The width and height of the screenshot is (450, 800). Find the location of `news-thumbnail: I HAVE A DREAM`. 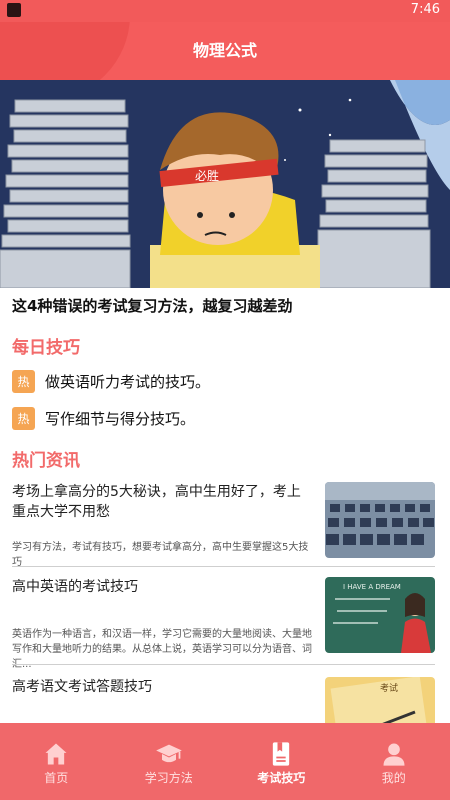

news-thumbnail: I HAVE A DREAM is located at coordinates (380, 615).